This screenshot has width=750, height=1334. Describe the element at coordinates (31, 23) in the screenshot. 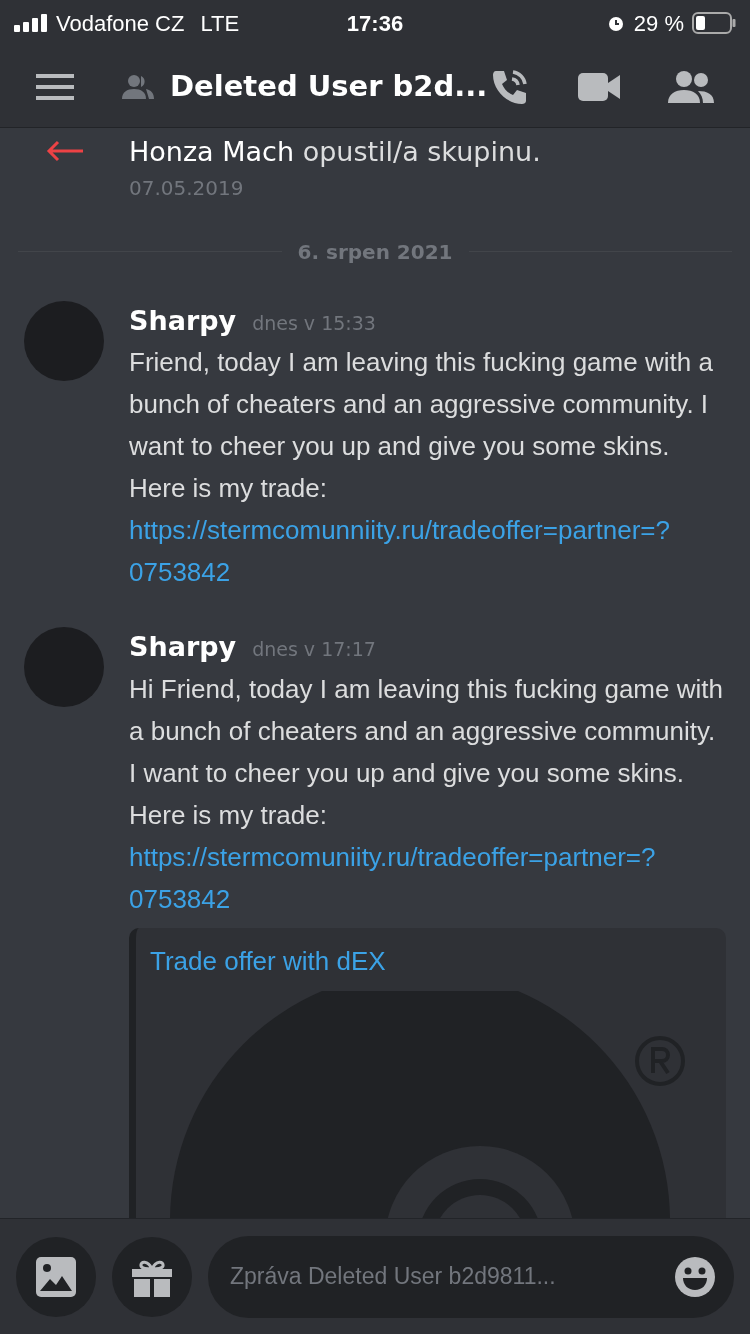

I see `signal-icon` at that location.